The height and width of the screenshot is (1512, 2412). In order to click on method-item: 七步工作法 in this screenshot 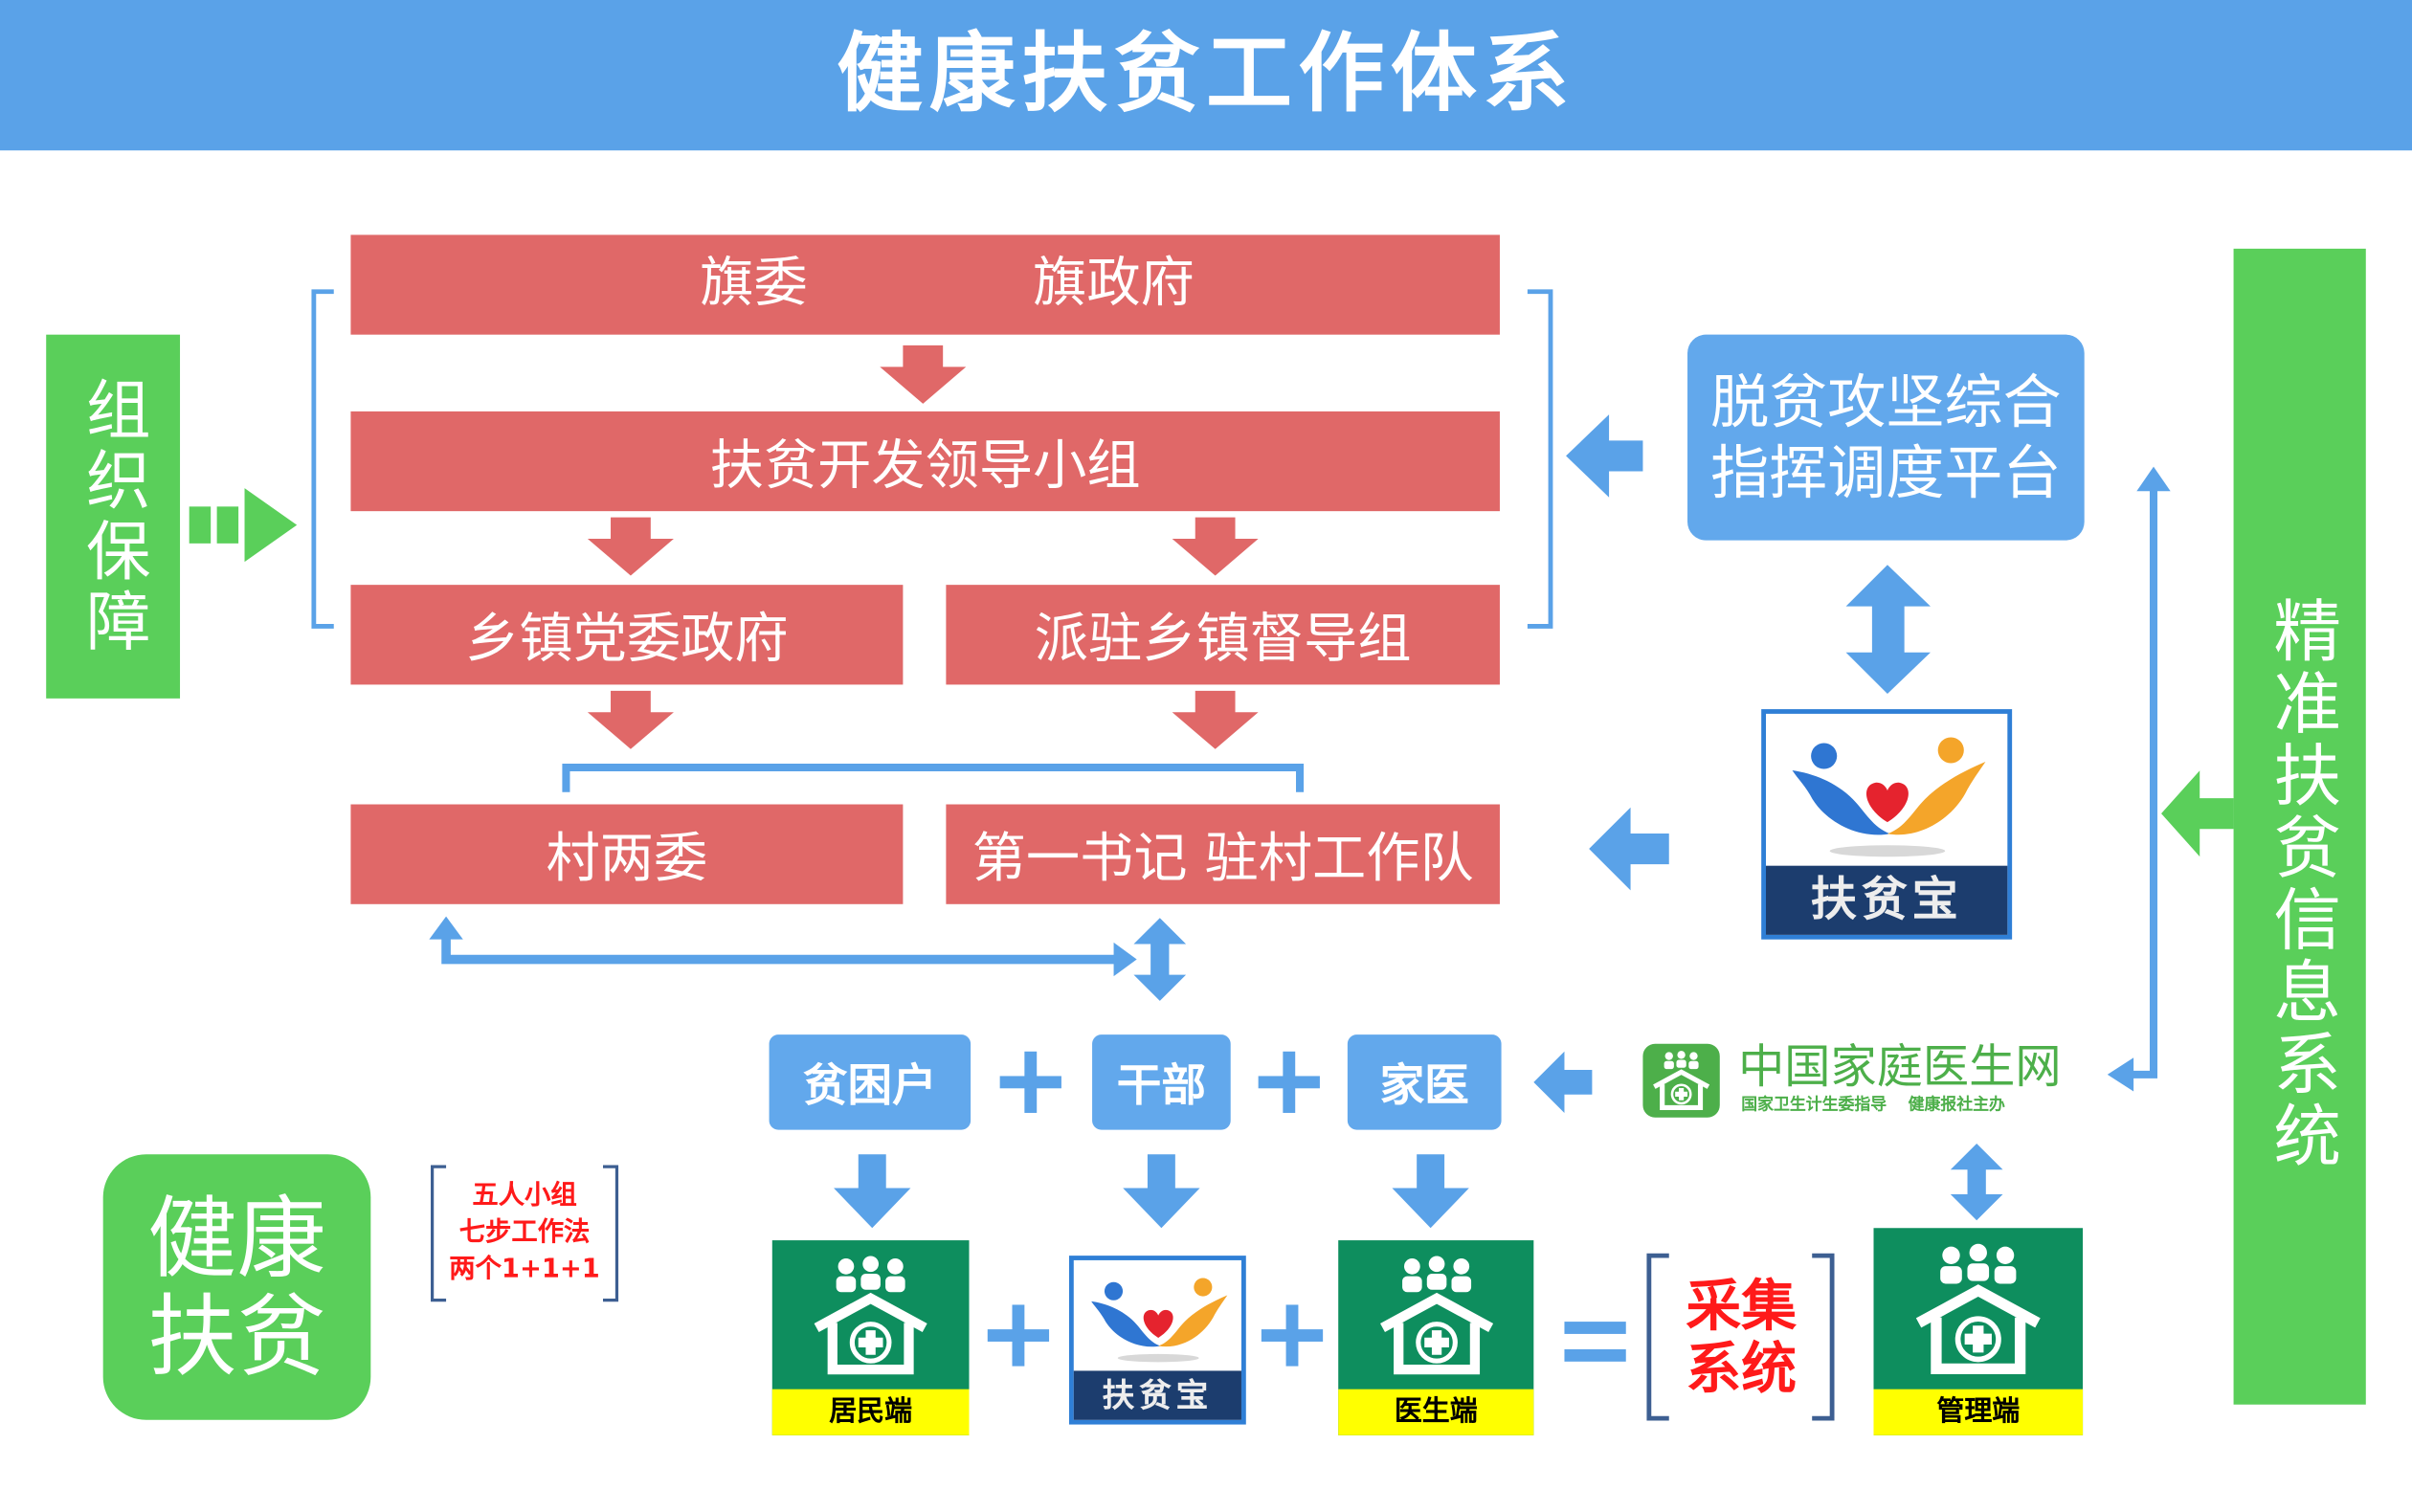, I will do `click(524, 1233)`.